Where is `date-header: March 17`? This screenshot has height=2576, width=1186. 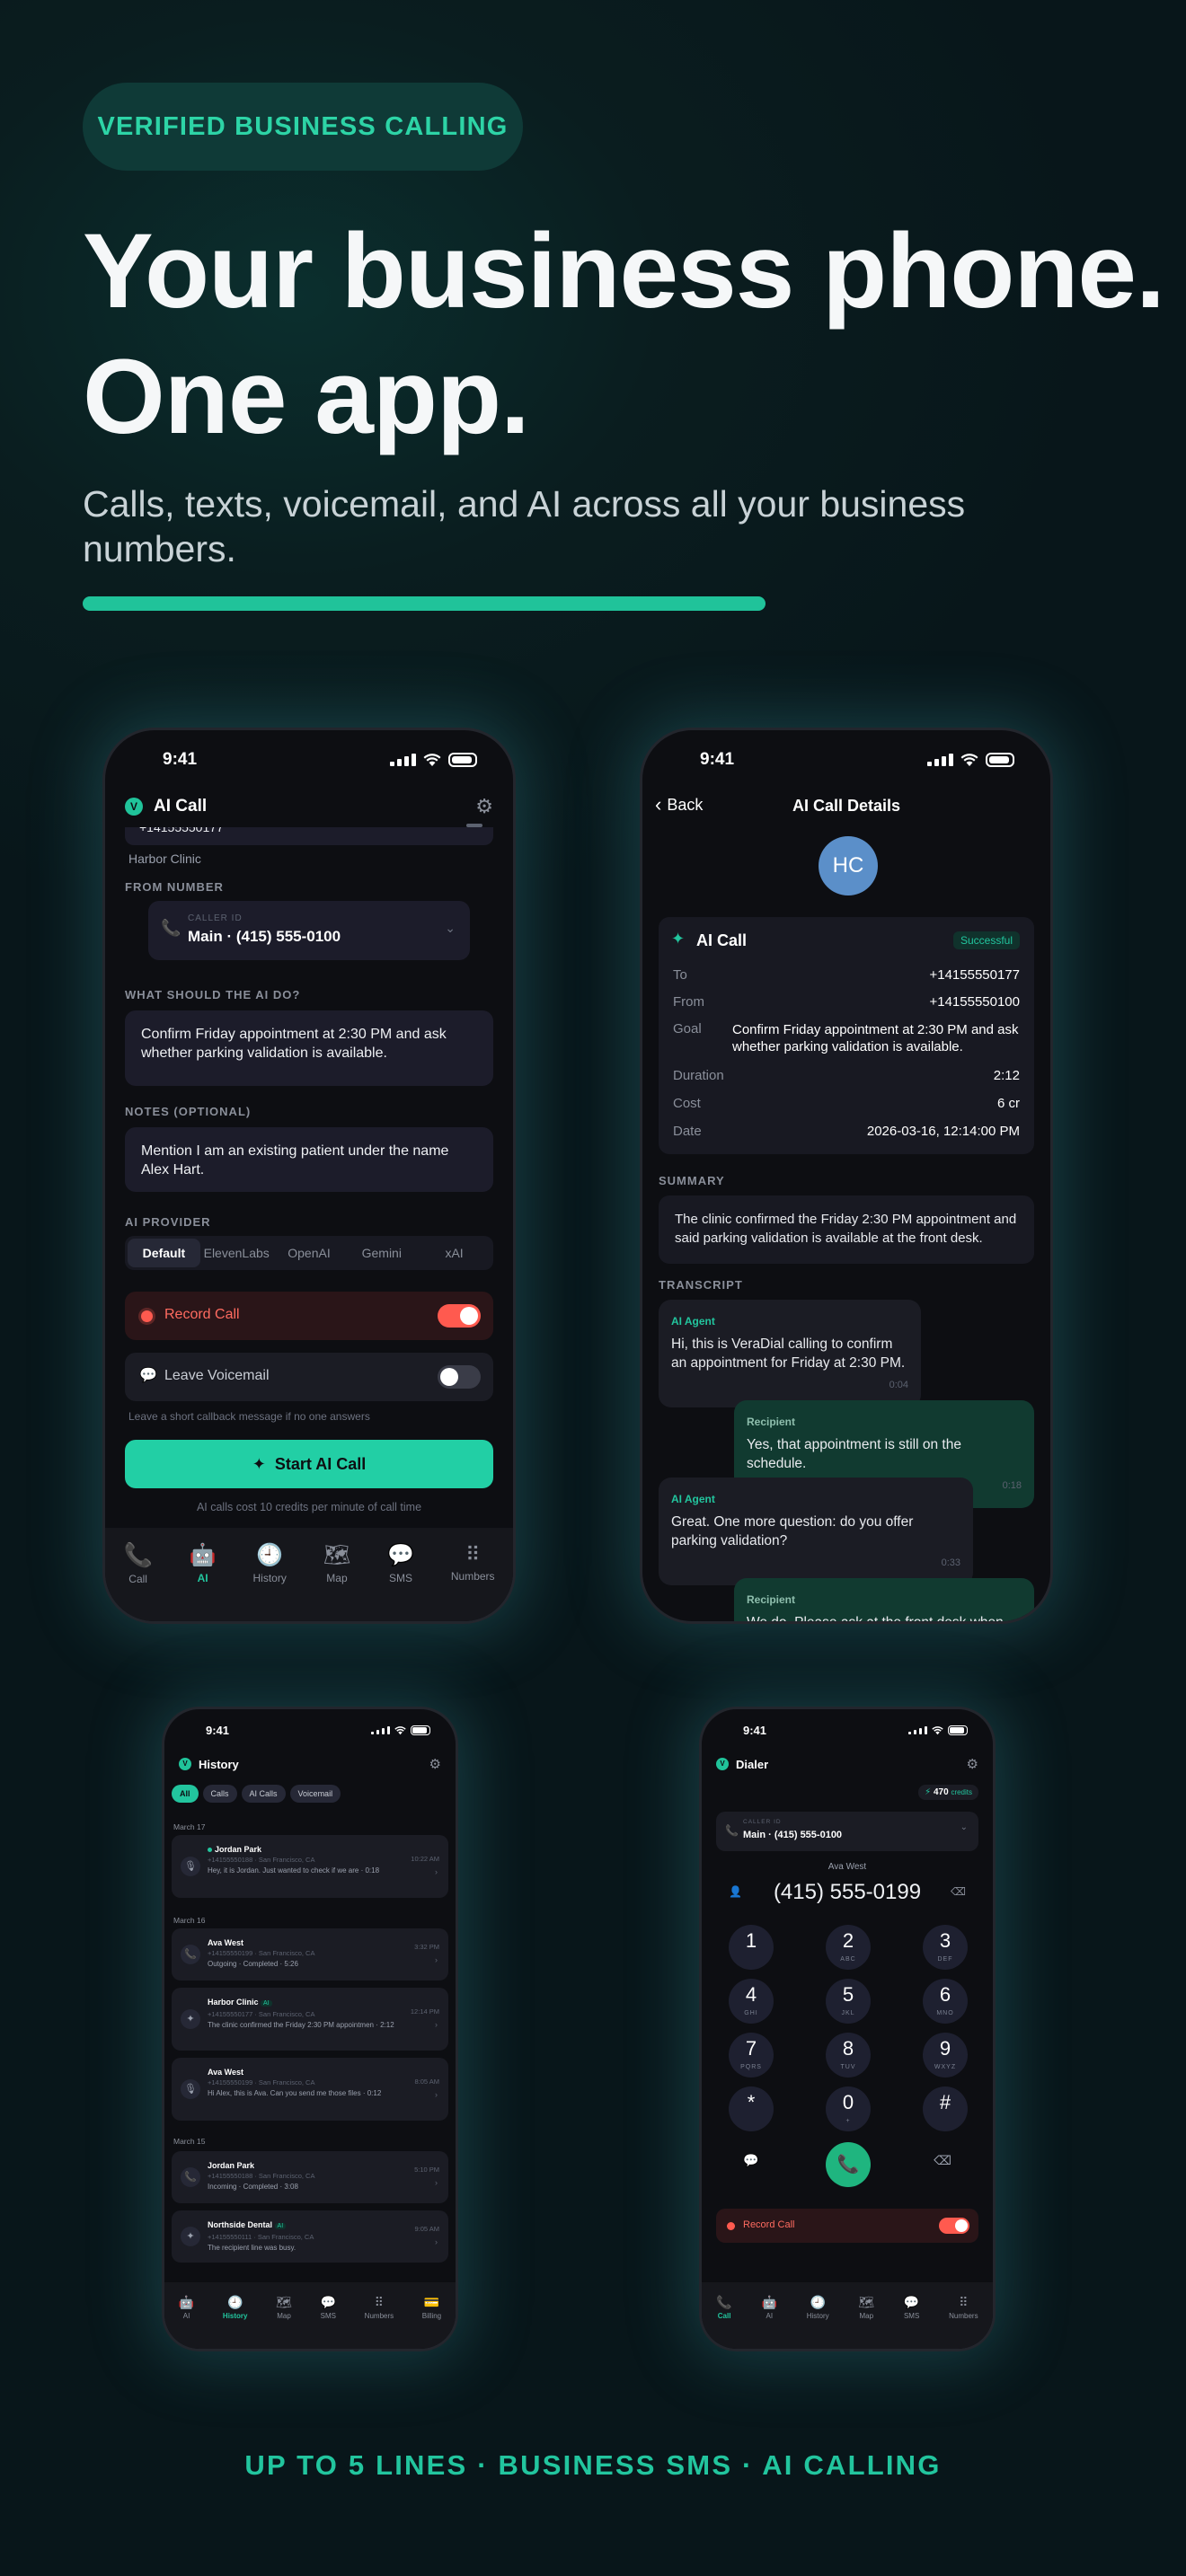 date-header: March 17 is located at coordinates (189, 1826).